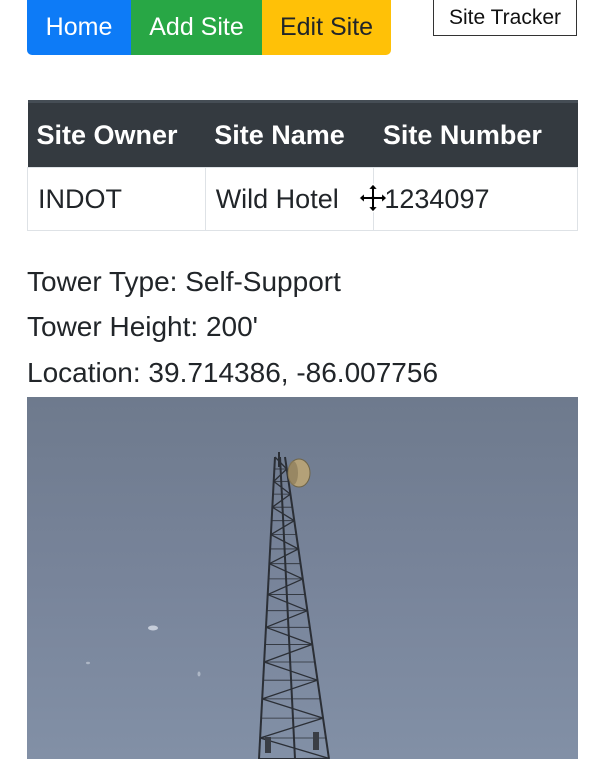 Image resolution: width=600 pixels, height=759 pixels. Describe the element at coordinates (289, 134) in the screenshot. I see `column-header-site-name: Site Name` at that location.